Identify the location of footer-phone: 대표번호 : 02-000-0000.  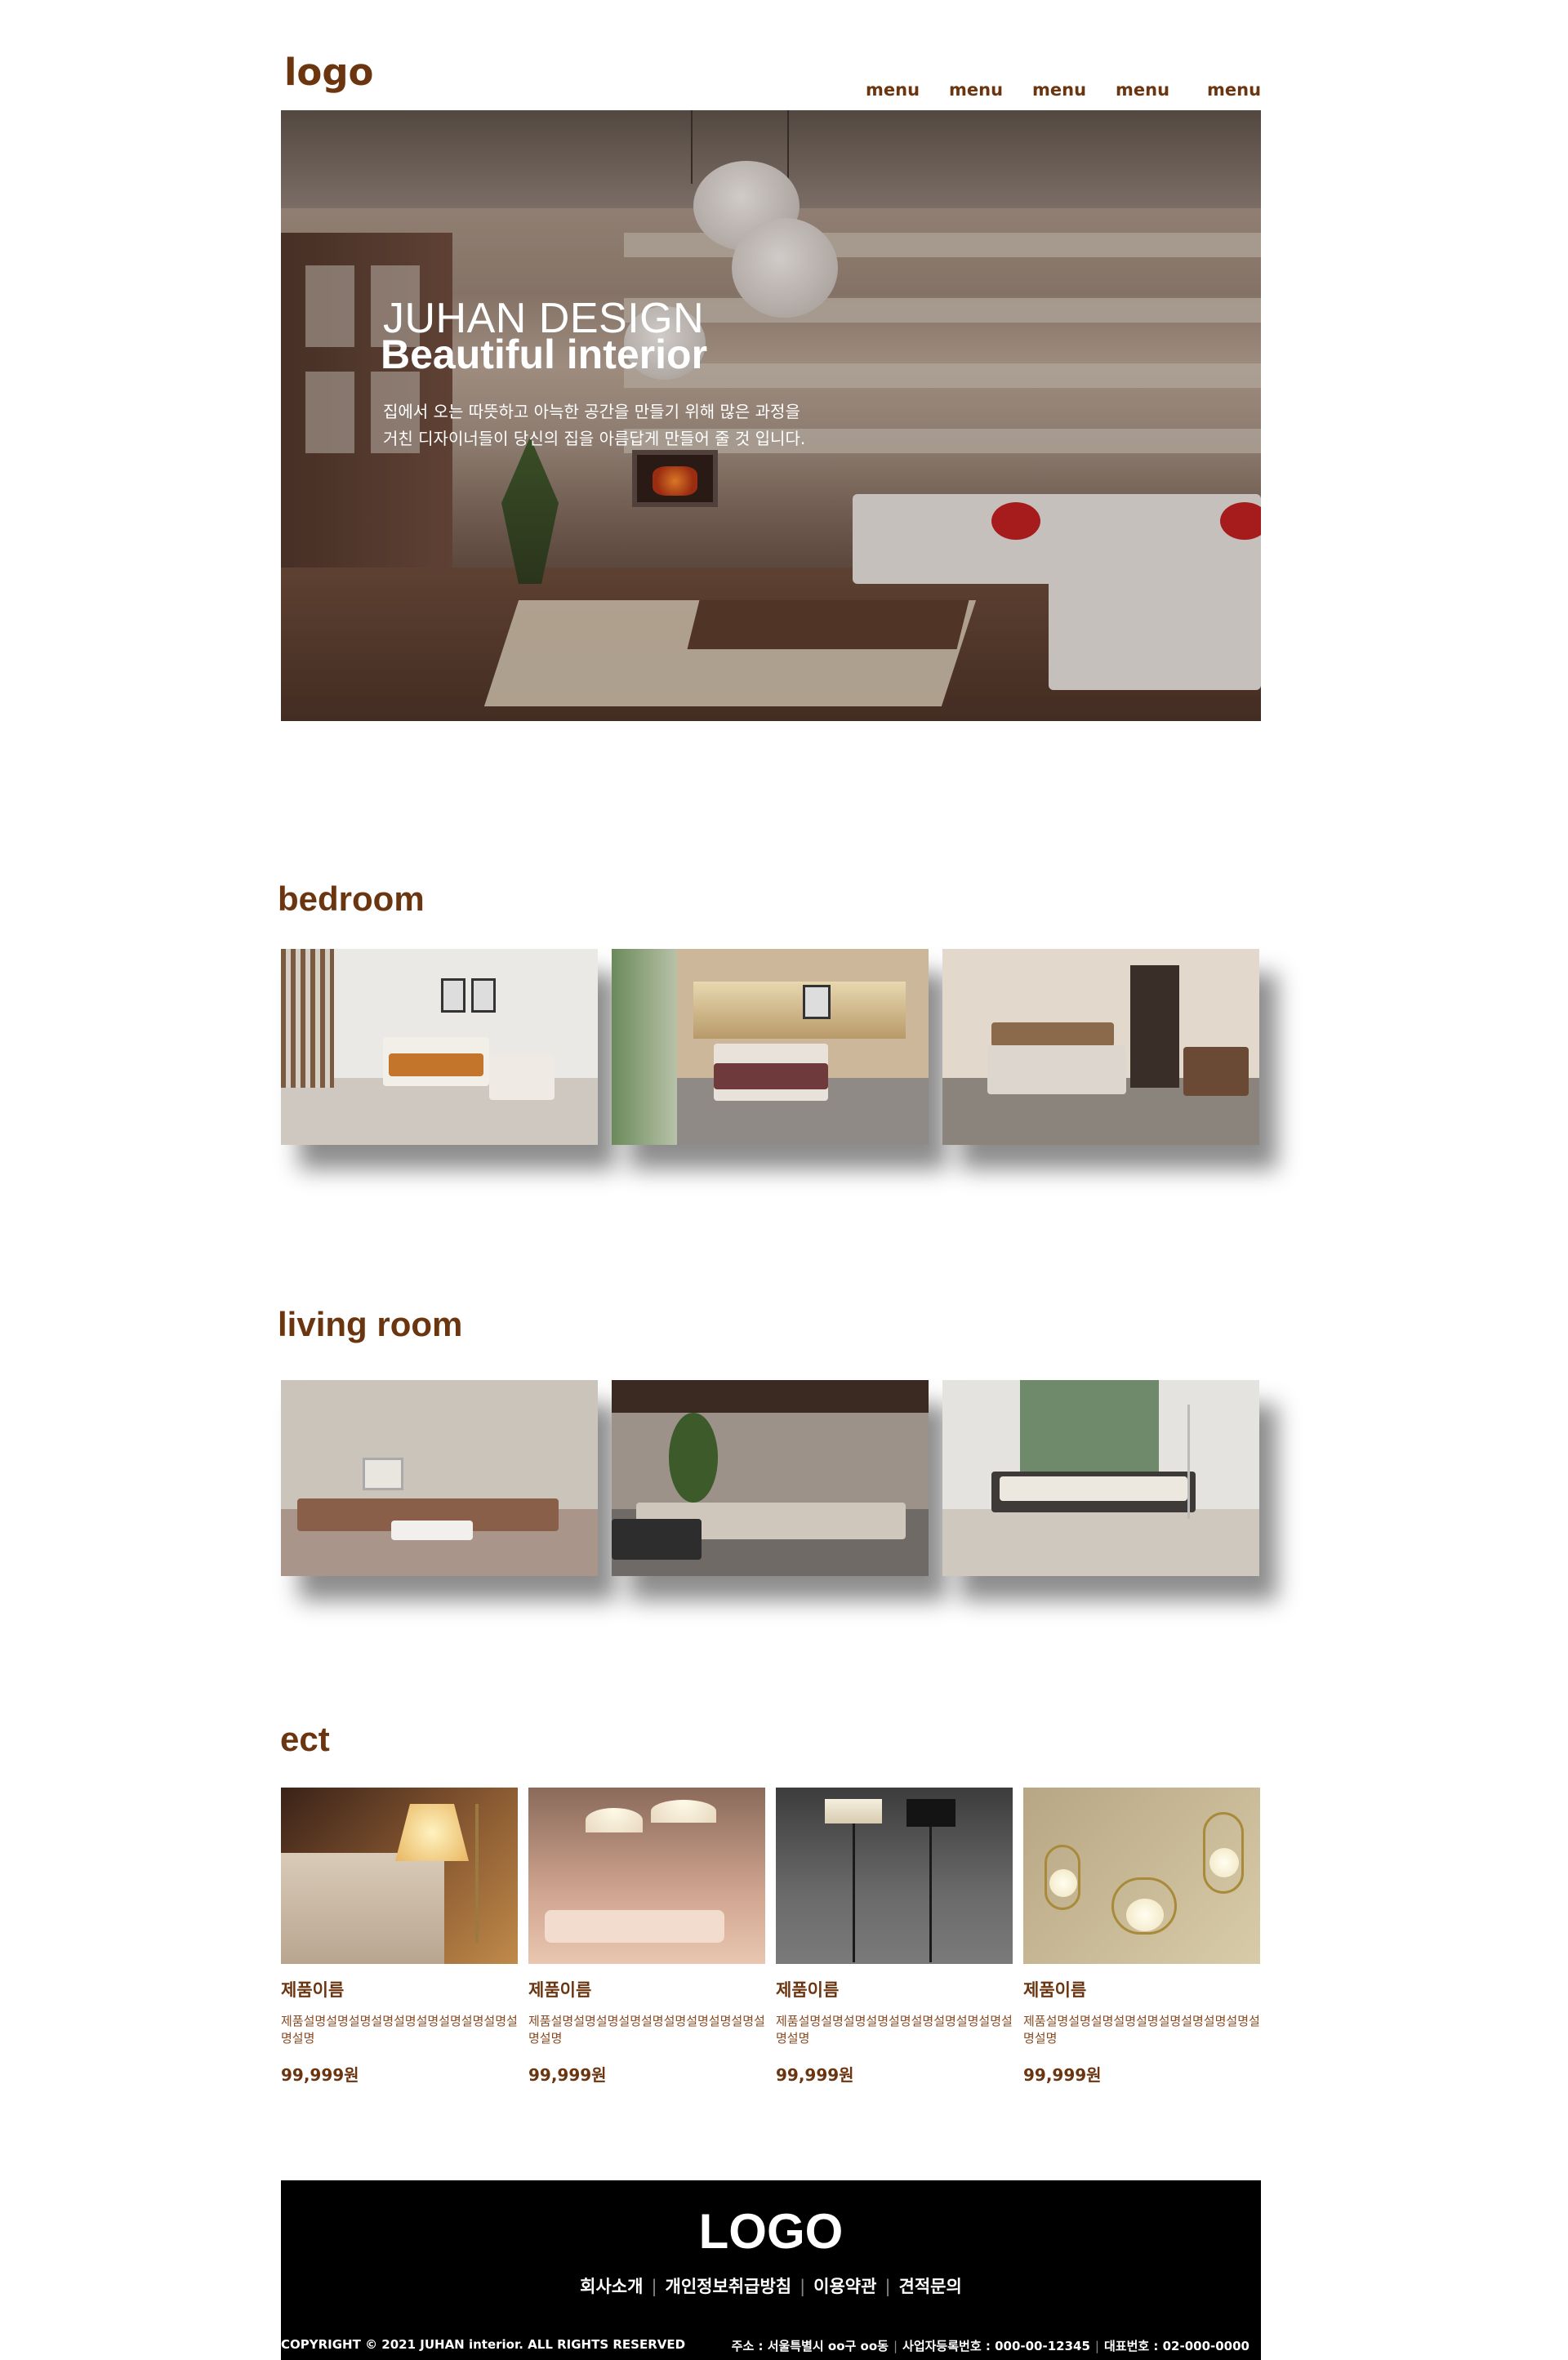
(1176, 2346).